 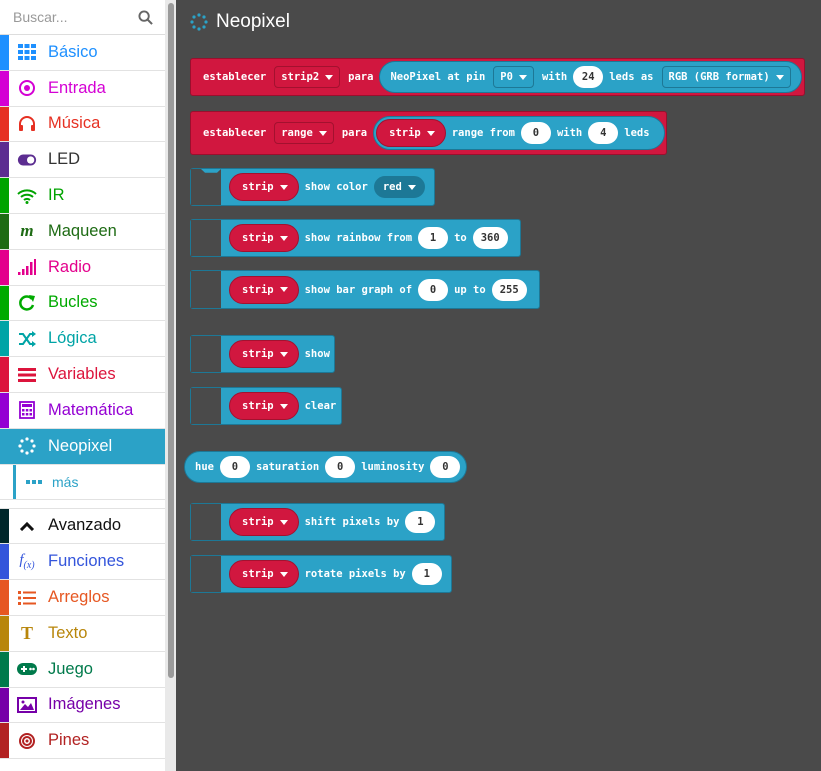 I want to click on category-basico: Básico, so click(x=82, y=53).